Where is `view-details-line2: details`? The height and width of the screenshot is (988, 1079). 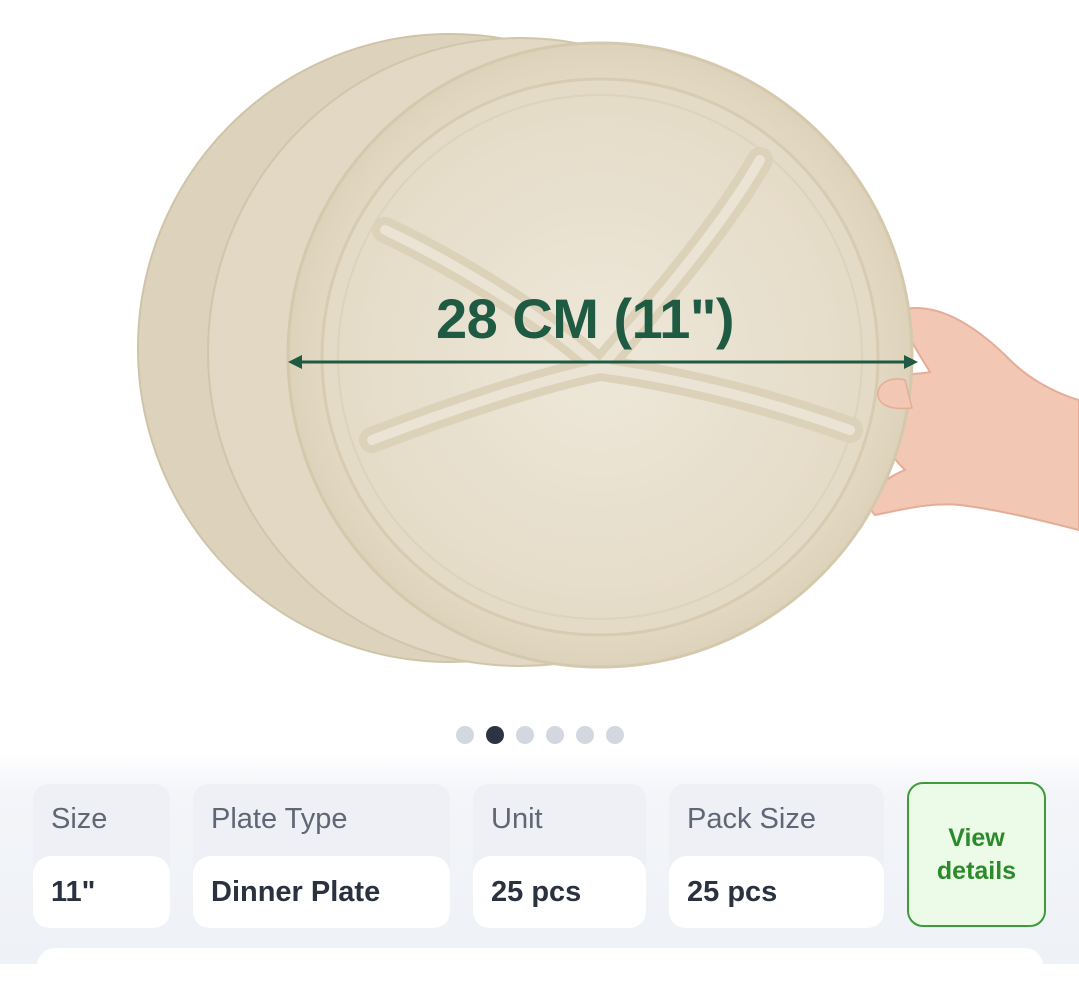 view-details-line2: details is located at coordinates (976, 870).